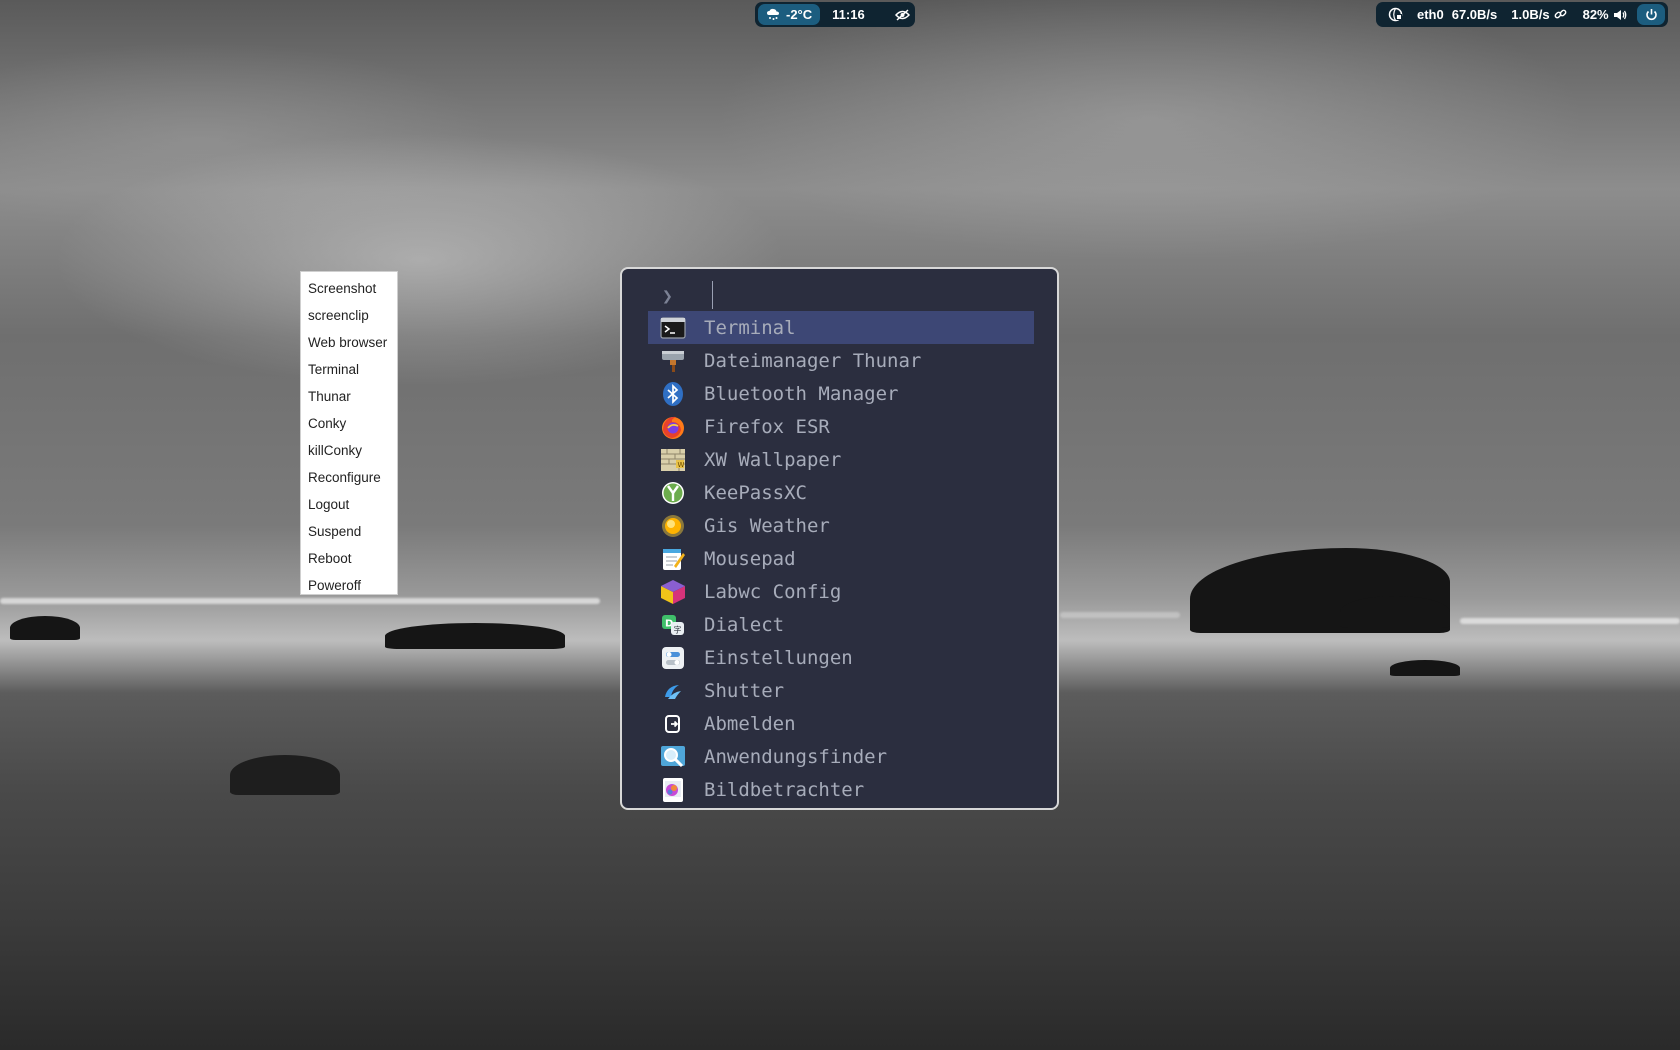 The image size is (1680, 1050). What do you see at coordinates (349, 450) in the screenshot?
I see `menu-item-killconky: killConky` at bounding box center [349, 450].